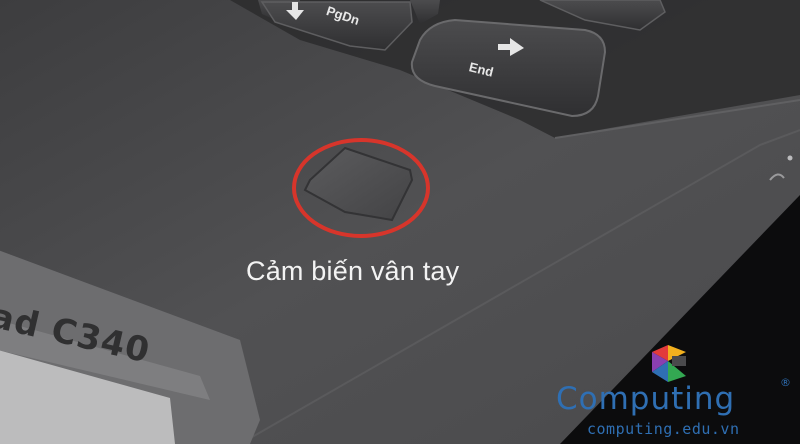 Image resolution: width=800 pixels, height=444 pixels. I want to click on watermark-url: computing.edu.vn, so click(663, 429).